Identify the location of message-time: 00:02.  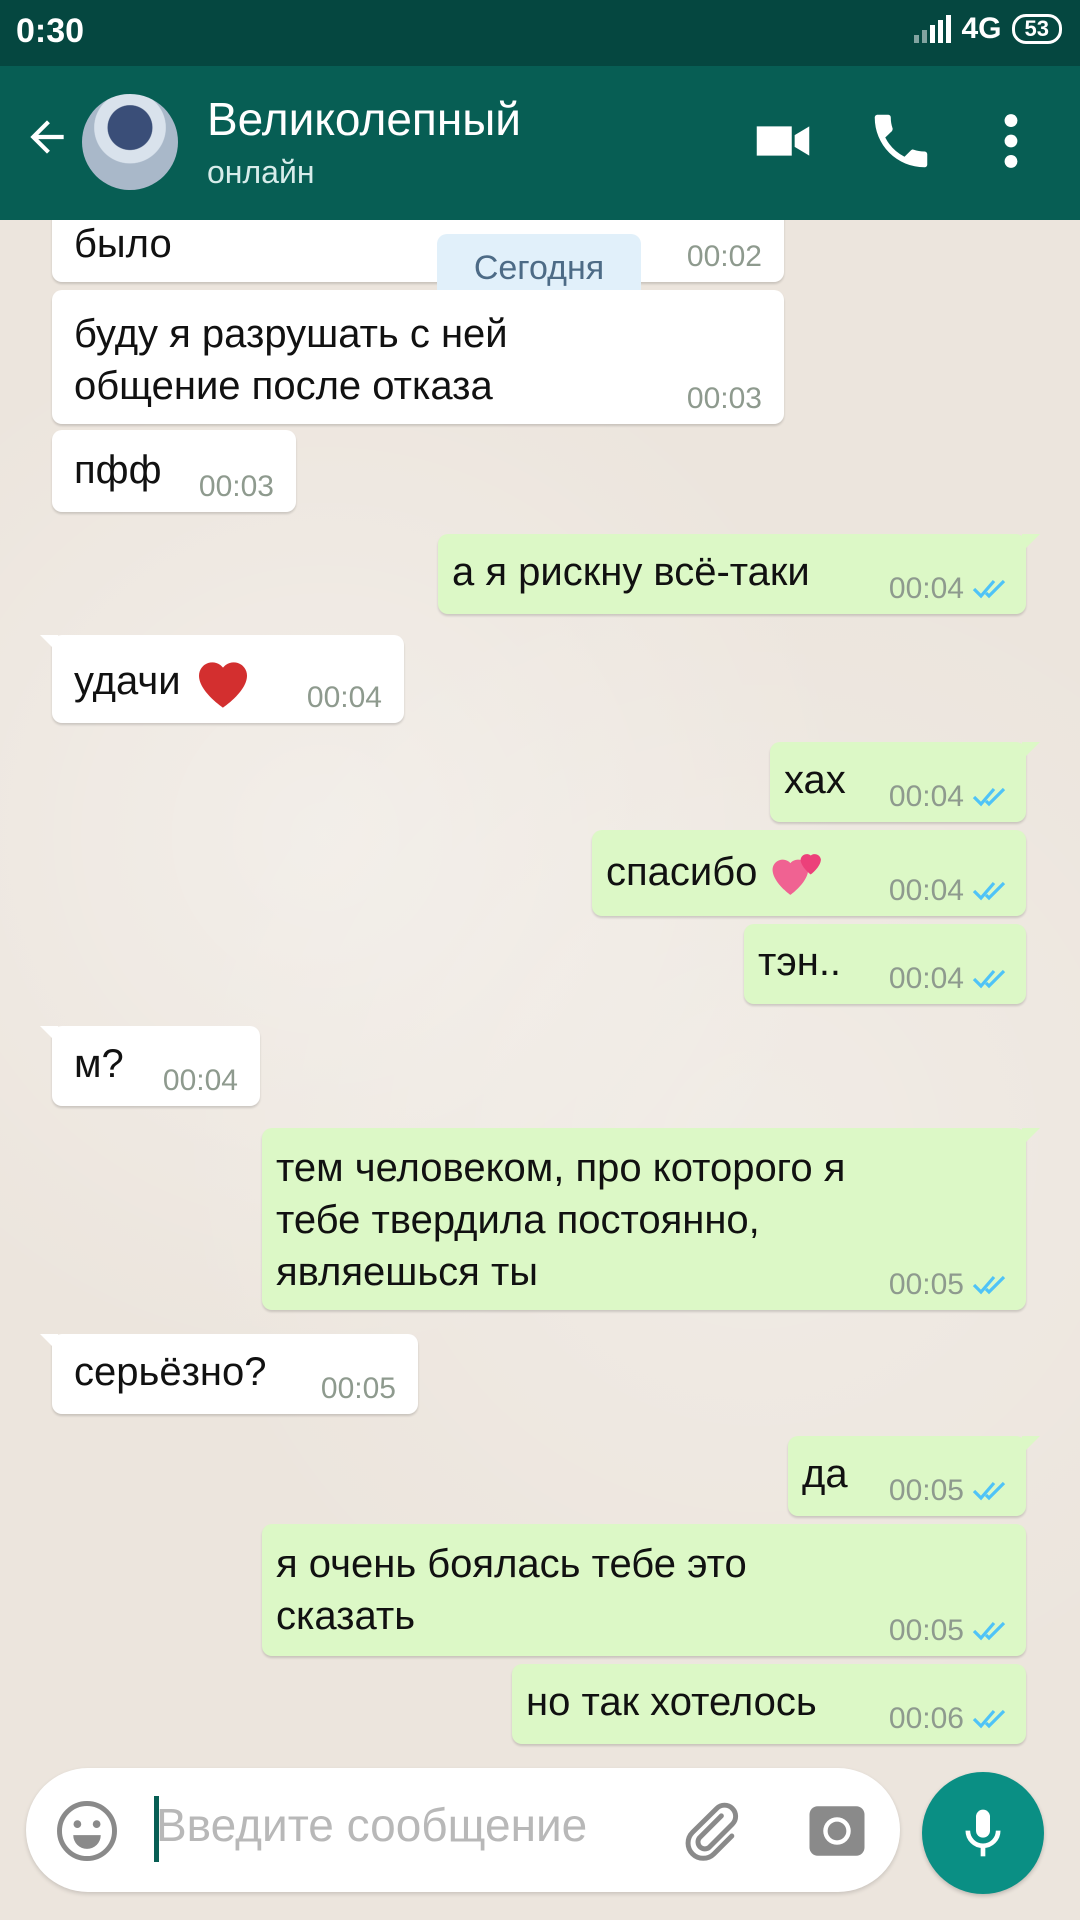
(724, 256).